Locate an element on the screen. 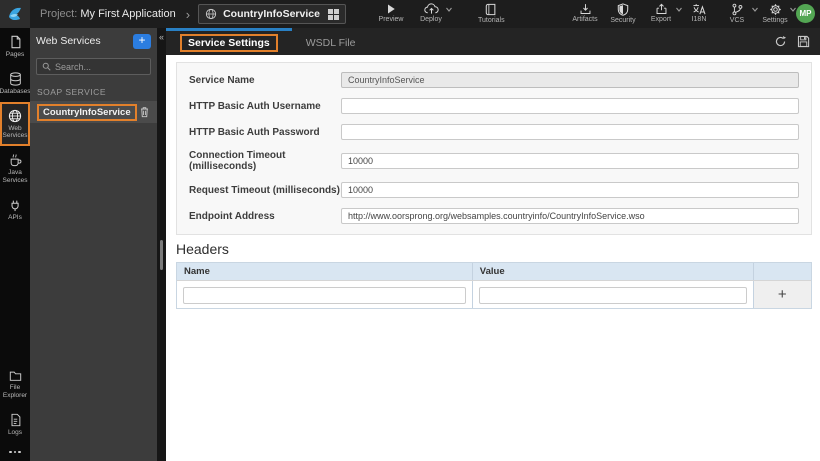  tutorials-button: Tutorials is located at coordinates (491, 13).